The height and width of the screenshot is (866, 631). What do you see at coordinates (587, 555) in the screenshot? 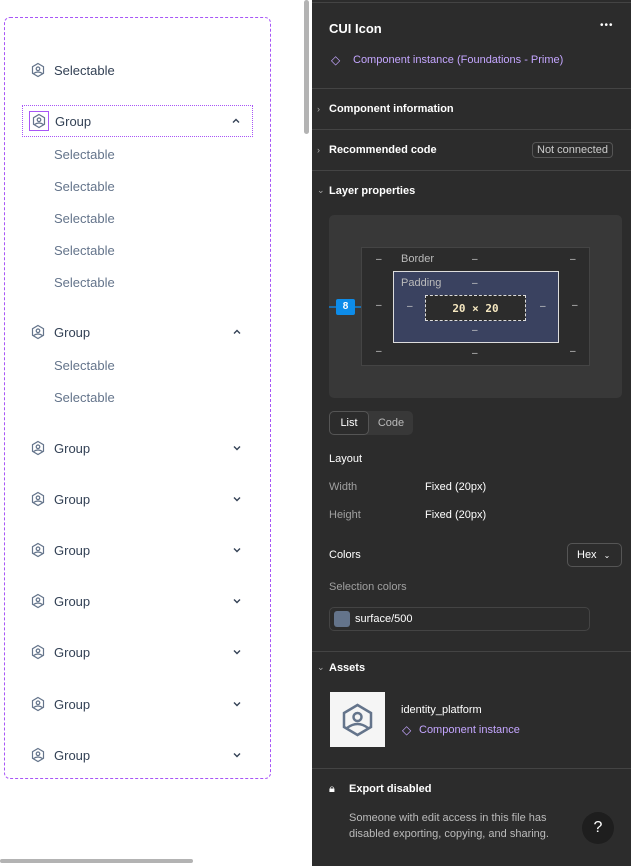
I see `color-format-value: Hex` at bounding box center [587, 555].